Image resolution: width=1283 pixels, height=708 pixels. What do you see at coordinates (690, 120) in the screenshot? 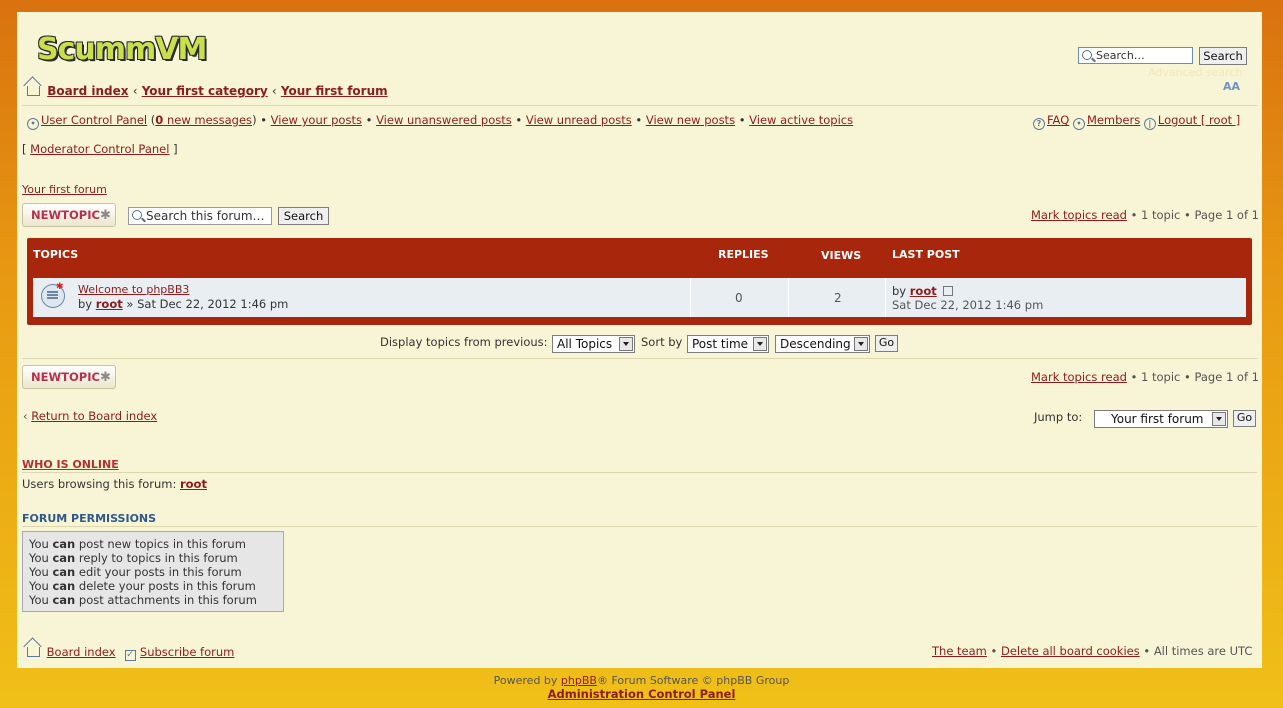
I see `view-new-posts-link: View new posts` at bounding box center [690, 120].